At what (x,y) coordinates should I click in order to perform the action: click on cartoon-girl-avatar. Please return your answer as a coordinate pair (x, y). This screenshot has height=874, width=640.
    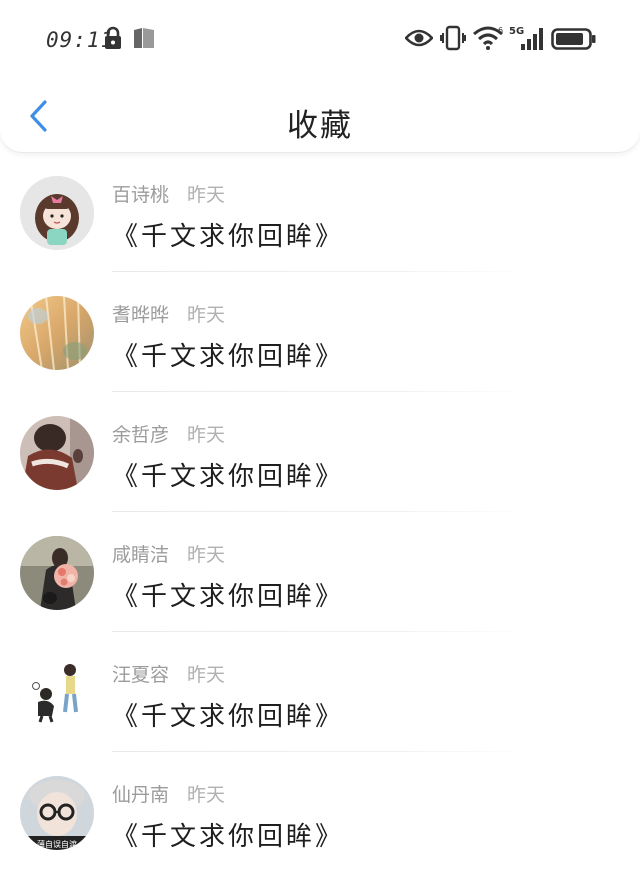
    Looking at the image, I should click on (57, 213).